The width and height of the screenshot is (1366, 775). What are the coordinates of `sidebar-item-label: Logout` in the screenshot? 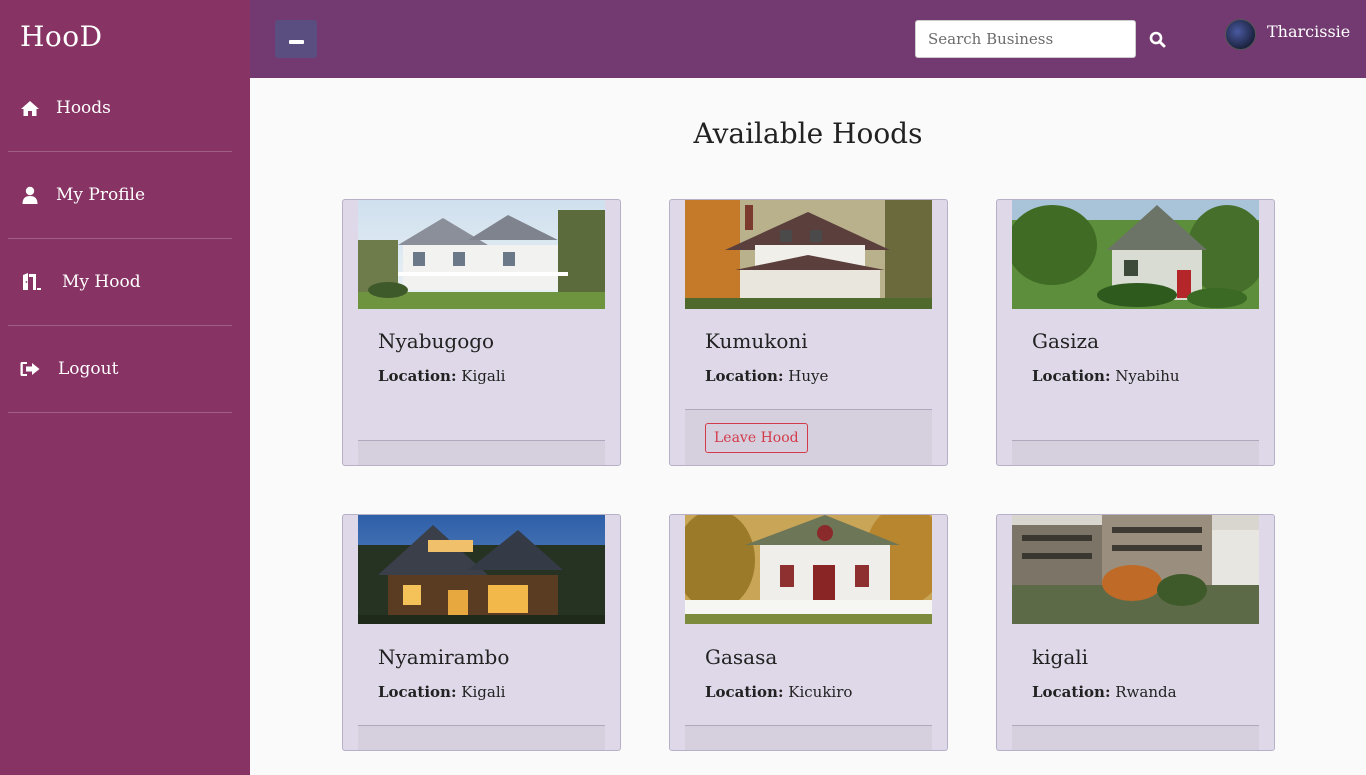 It's located at (88, 369).